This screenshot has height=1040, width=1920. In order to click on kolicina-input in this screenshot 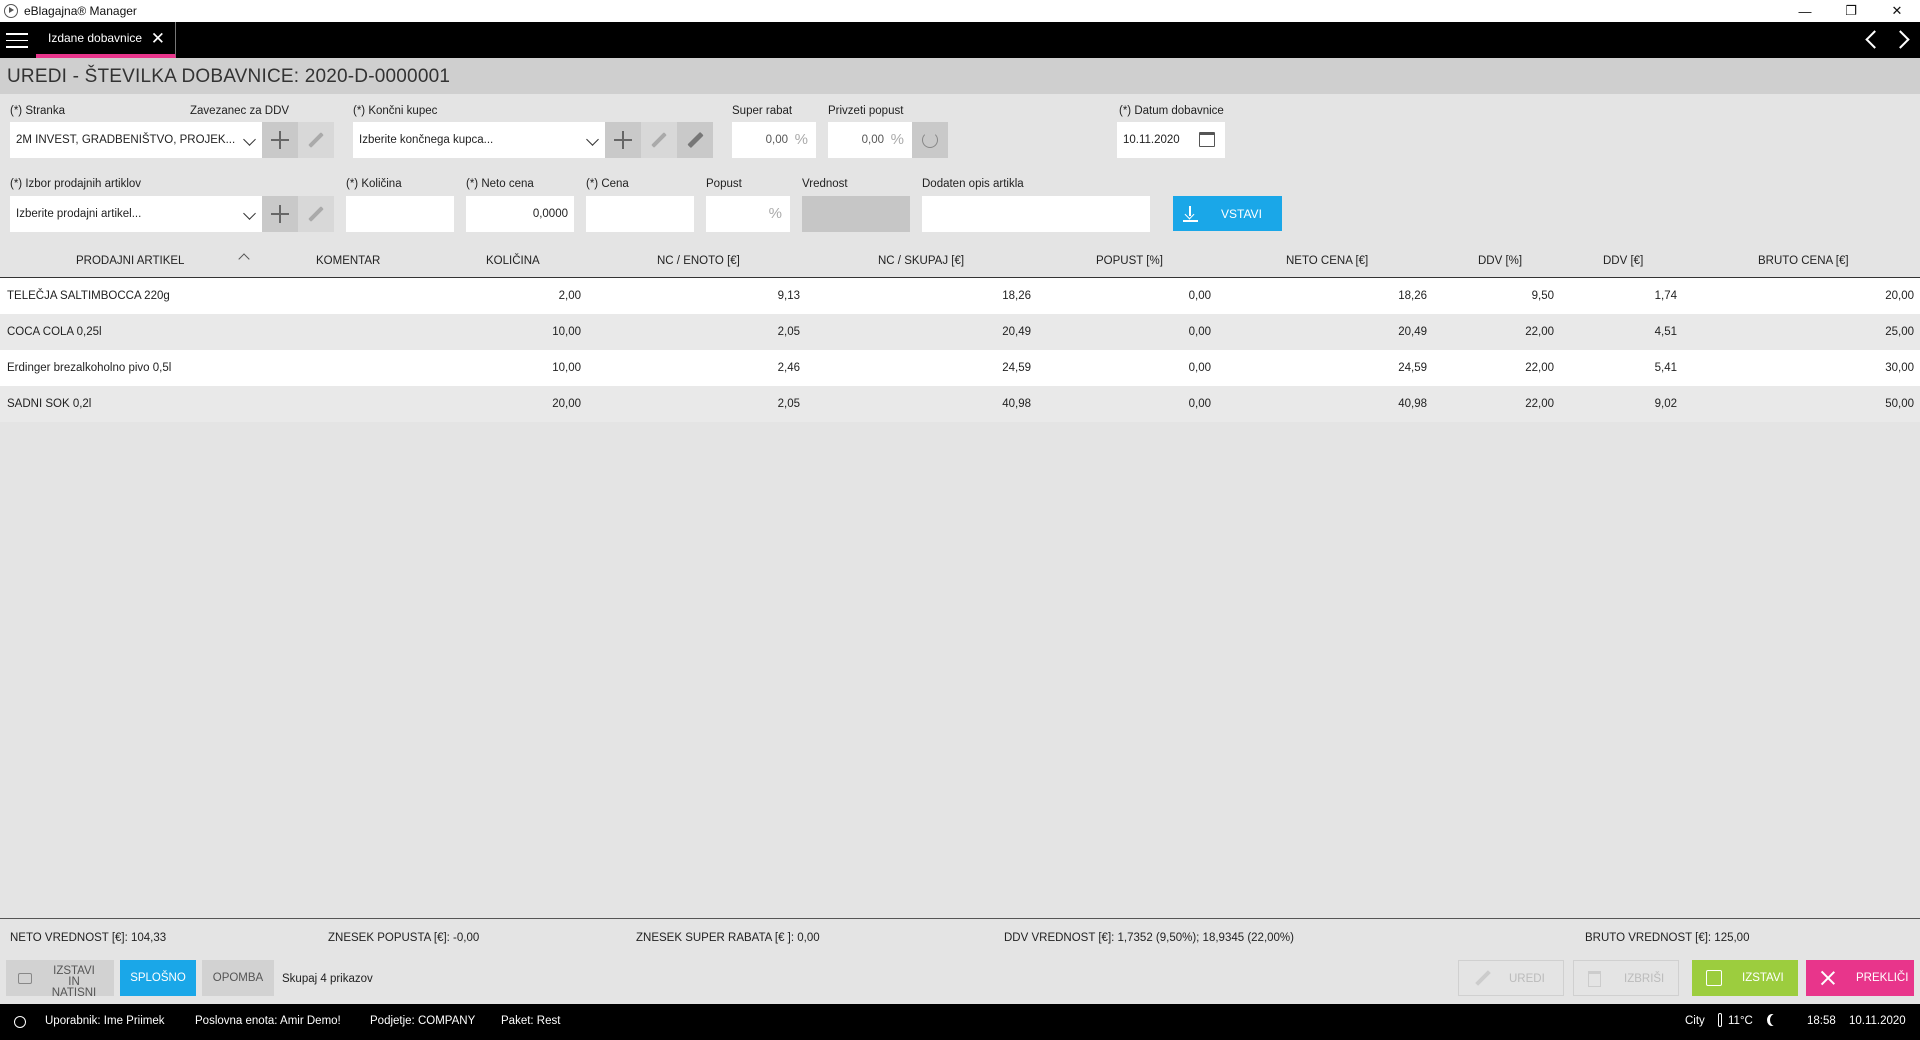, I will do `click(400, 214)`.